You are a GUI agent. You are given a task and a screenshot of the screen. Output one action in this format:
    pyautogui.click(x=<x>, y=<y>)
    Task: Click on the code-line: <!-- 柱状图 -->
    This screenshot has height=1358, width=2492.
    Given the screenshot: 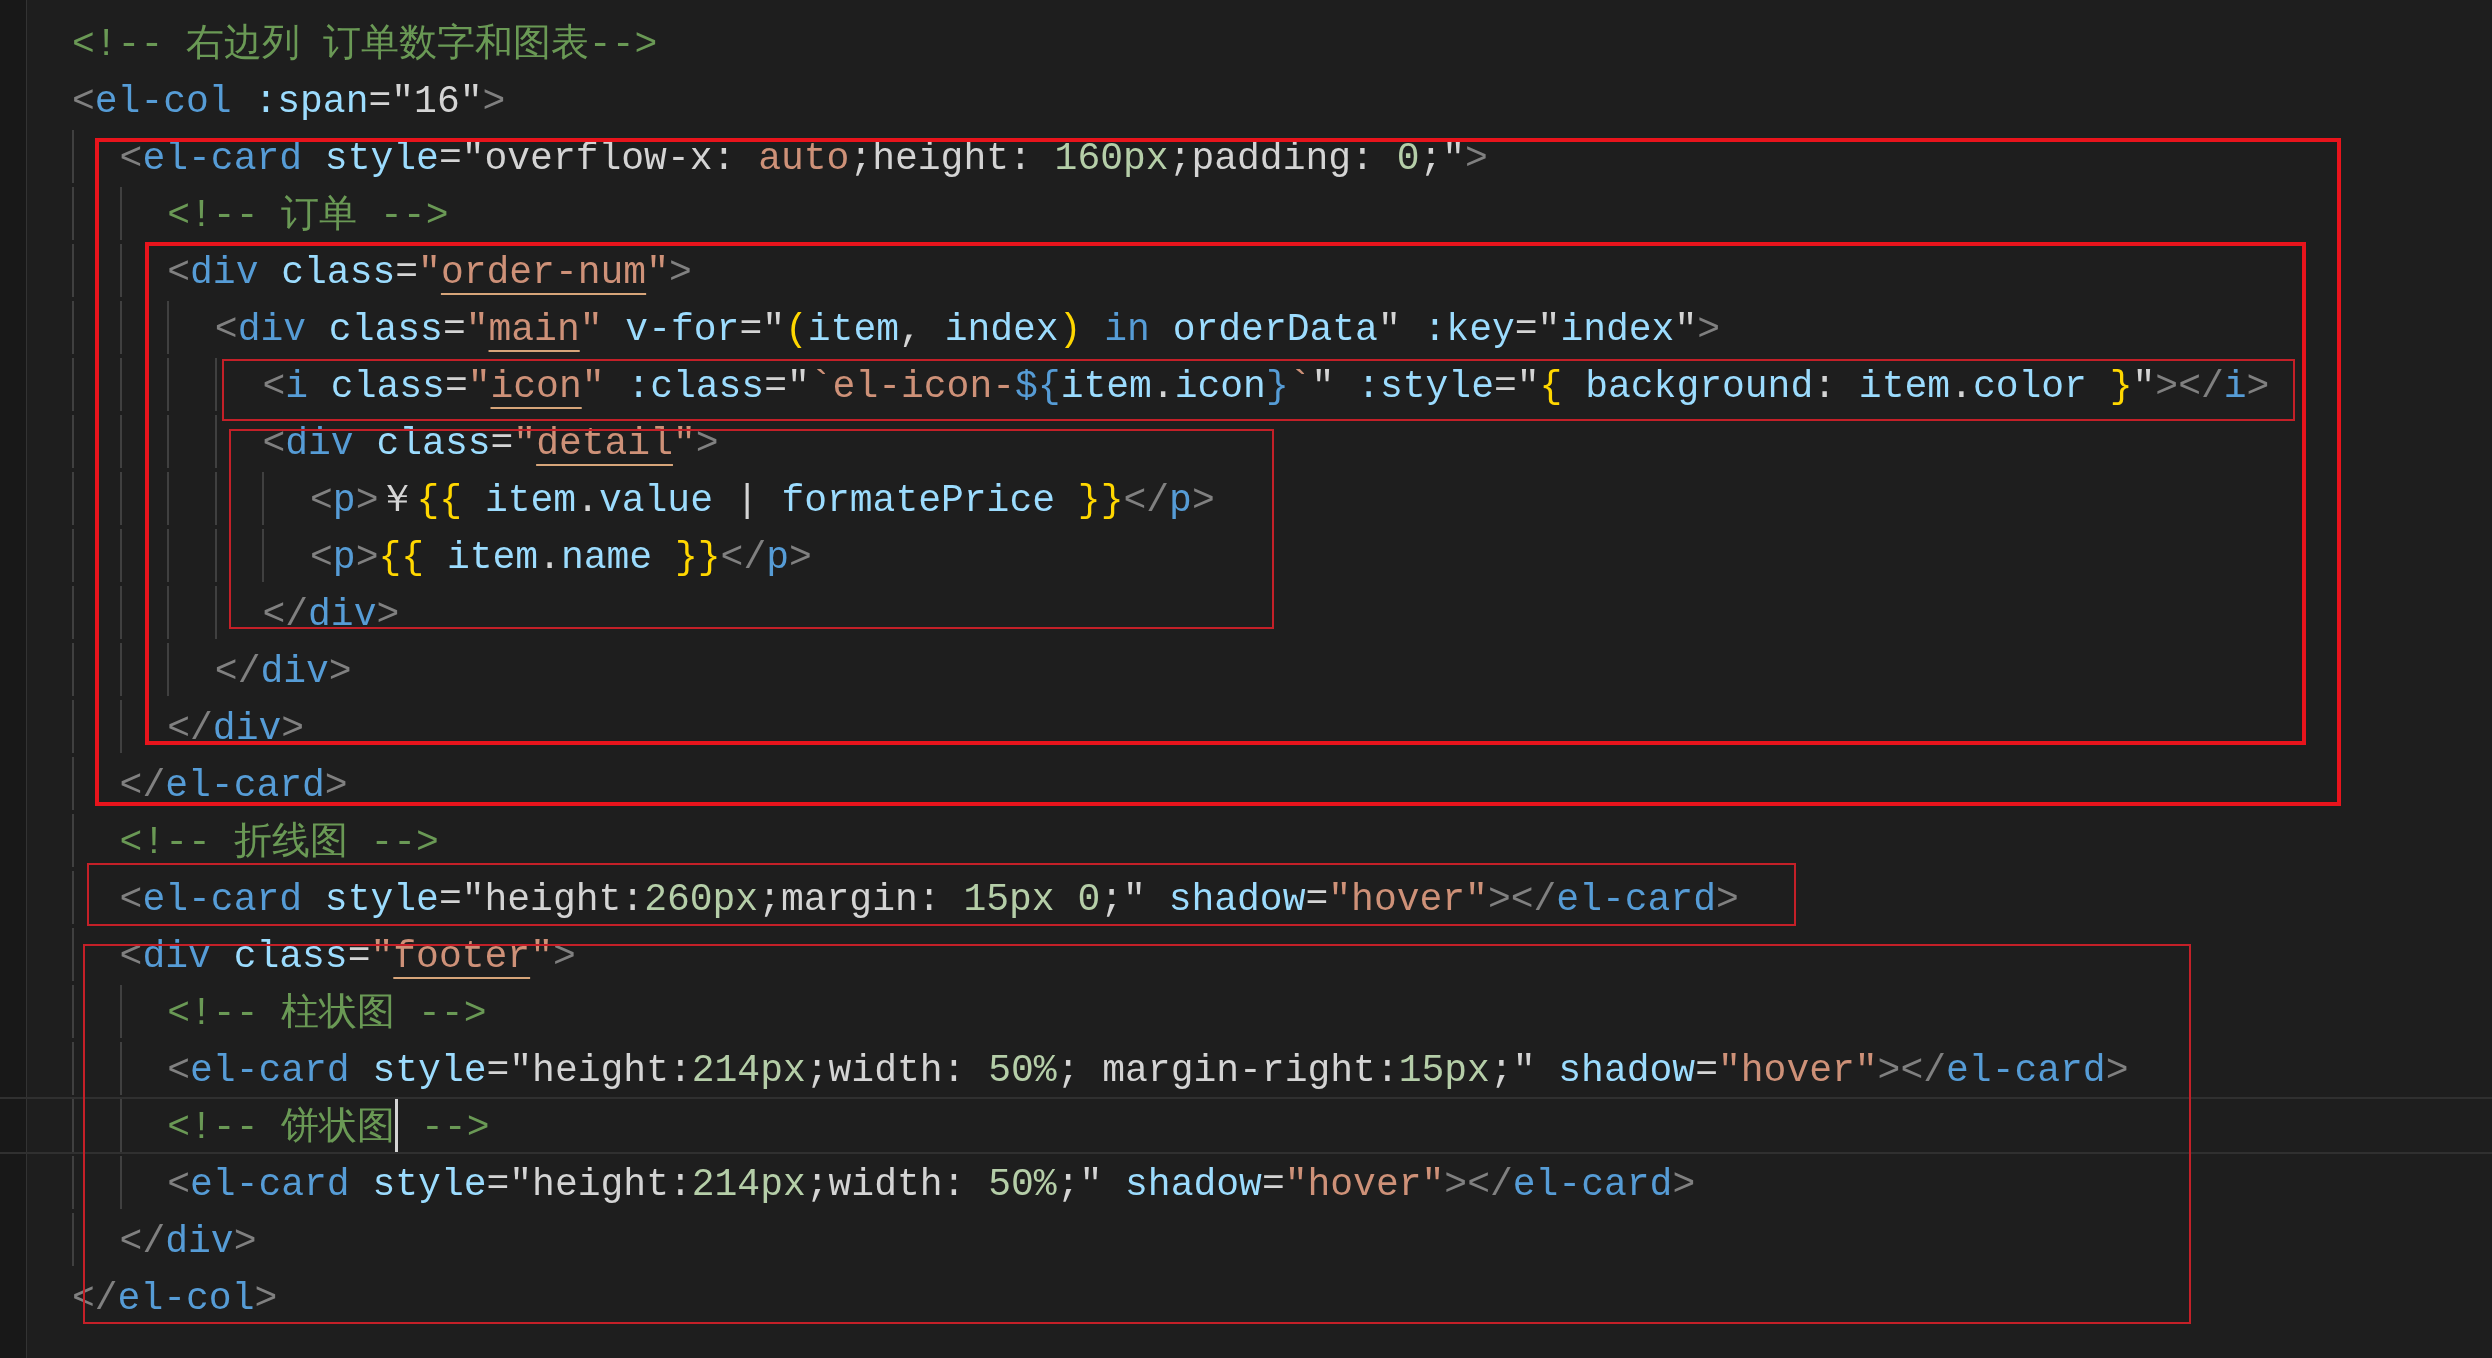 What is the action you would take?
    pyautogui.click(x=1246, y=1011)
    